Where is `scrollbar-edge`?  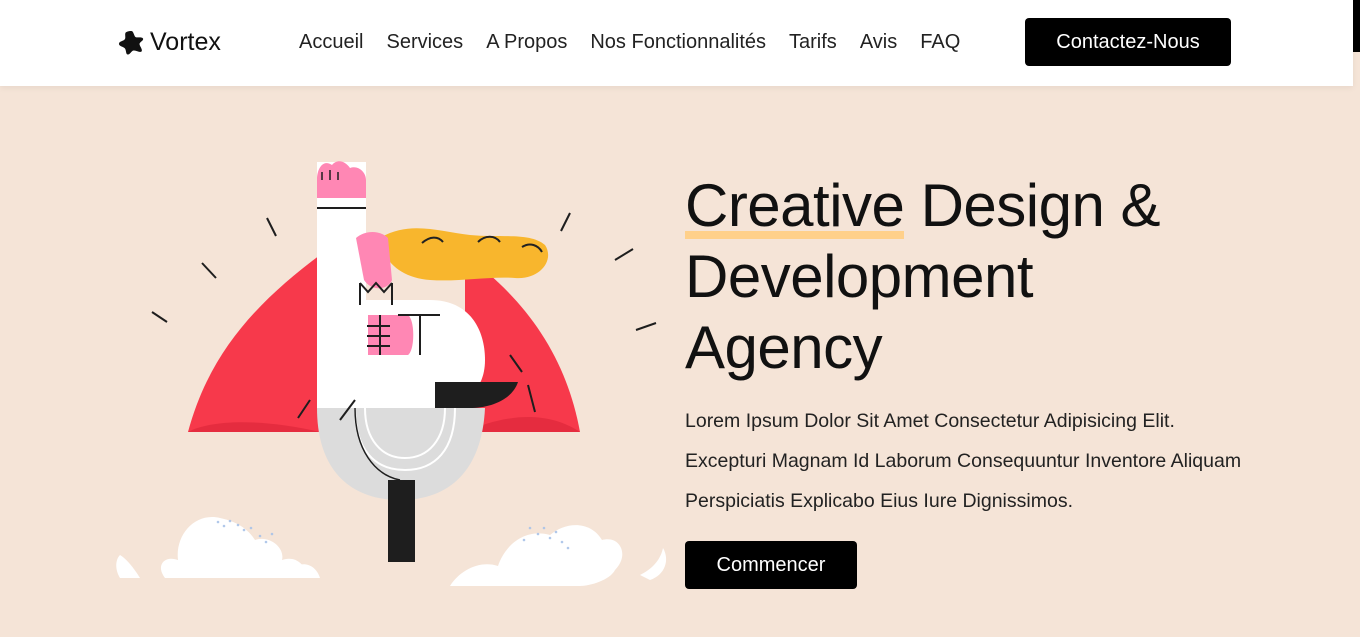 scrollbar-edge is located at coordinates (1356, 26).